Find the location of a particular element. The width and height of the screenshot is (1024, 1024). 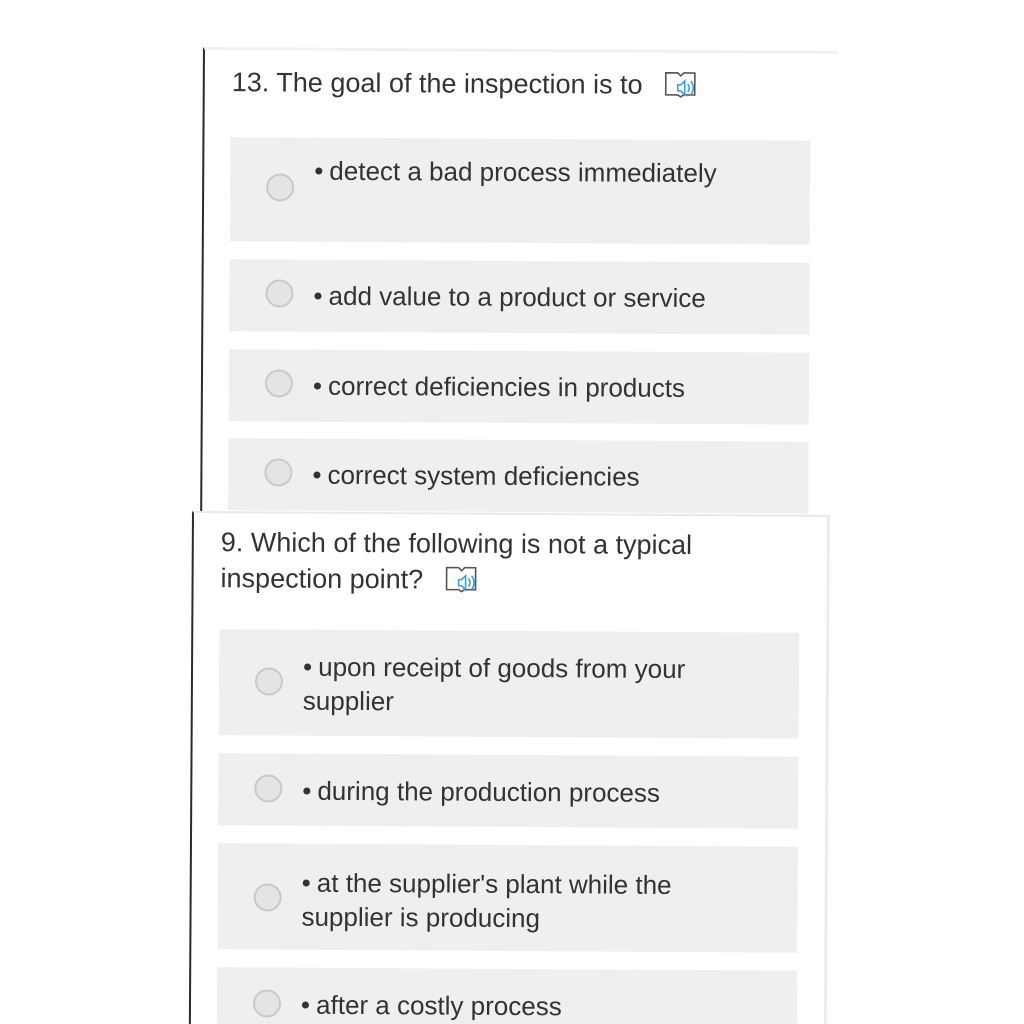

answer-option: • add value to a product or service is located at coordinates (519, 297).